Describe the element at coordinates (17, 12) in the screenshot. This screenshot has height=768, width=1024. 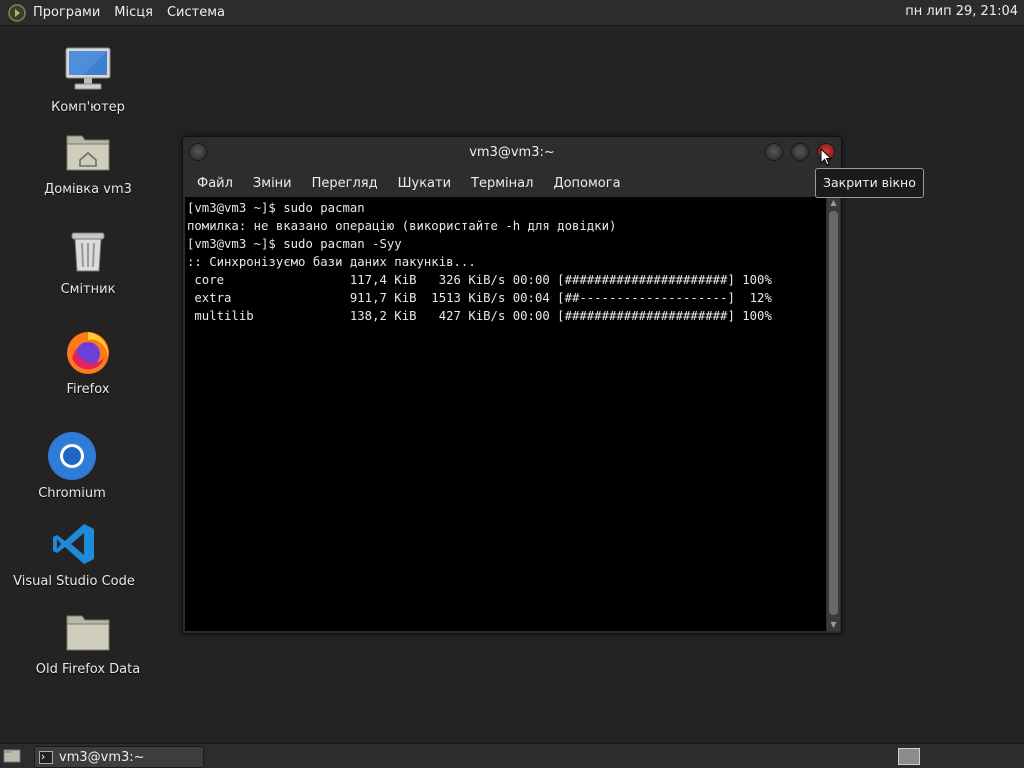
I see `applications-menu-icon` at that location.